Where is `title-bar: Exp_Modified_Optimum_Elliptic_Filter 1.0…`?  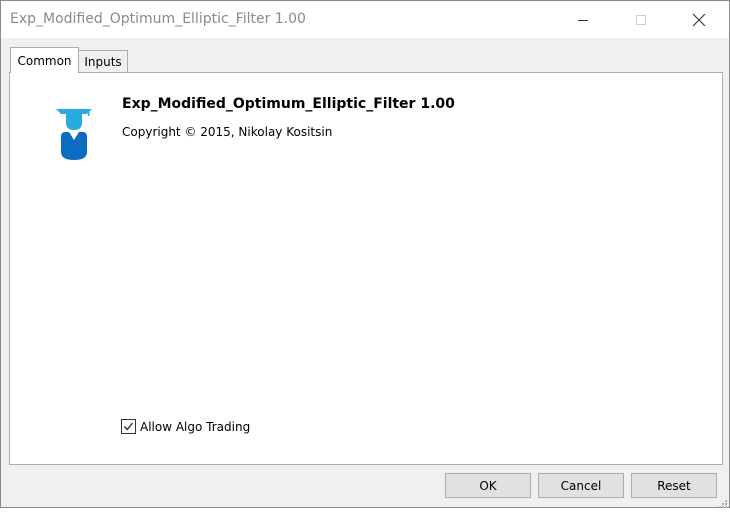
title-bar: Exp_Modified_Optimum_Elliptic_Filter 1.0… is located at coordinates (365, 19).